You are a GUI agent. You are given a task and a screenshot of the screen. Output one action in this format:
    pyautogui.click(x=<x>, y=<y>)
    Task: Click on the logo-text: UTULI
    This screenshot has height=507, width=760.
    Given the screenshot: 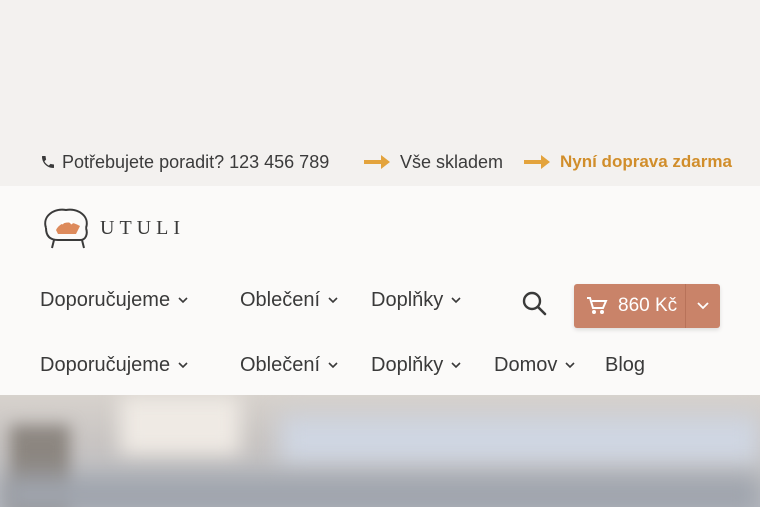 What is the action you would take?
    pyautogui.click(x=142, y=227)
    